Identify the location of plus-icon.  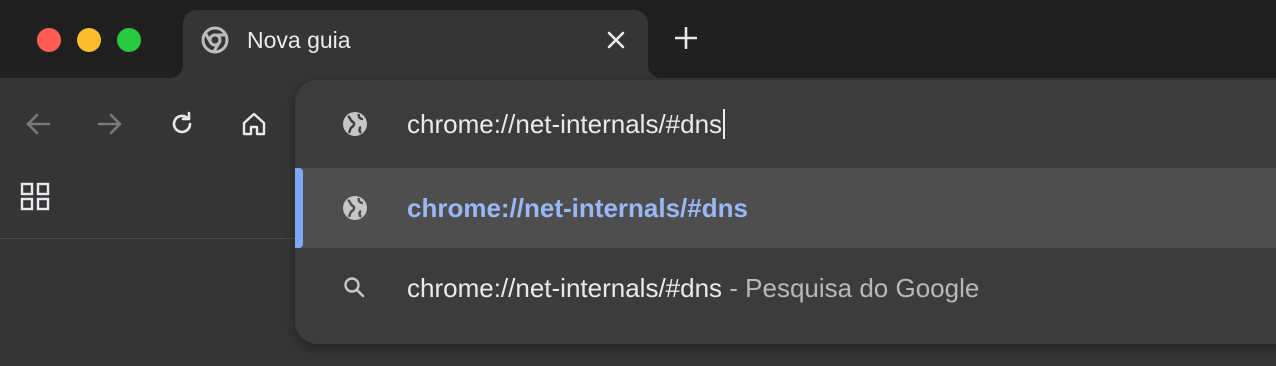
(686, 38).